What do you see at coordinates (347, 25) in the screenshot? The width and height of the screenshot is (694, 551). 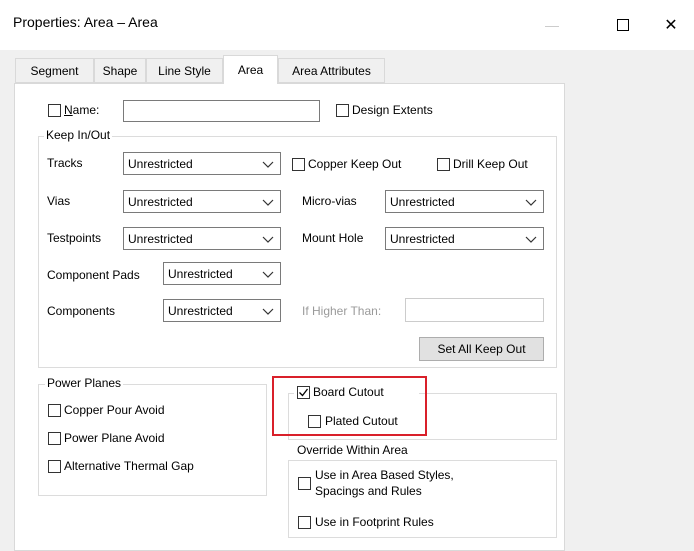 I see `title-bar: Properties: Area – Area — ✕` at bounding box center [347, 25].